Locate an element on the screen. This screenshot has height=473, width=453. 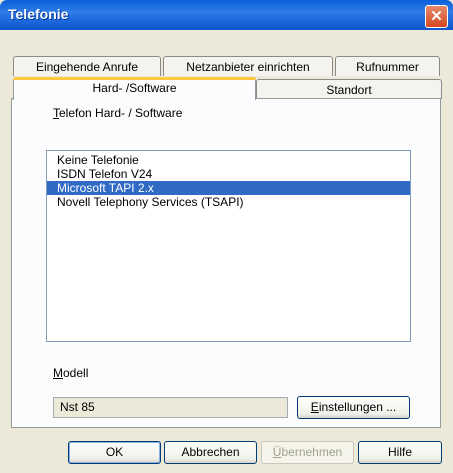
model-field: Nst 85 is located at coordinates (170, 407).